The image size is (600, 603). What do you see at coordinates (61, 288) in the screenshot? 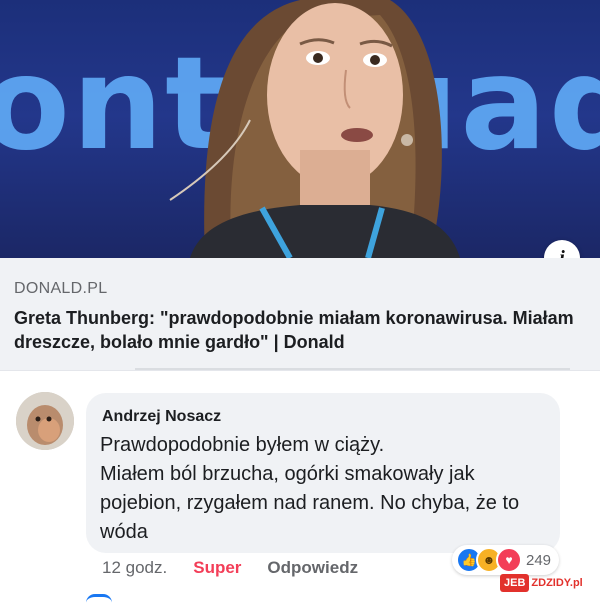
I see `link-source: DONALD.PL` at bounding box center [61, 288].